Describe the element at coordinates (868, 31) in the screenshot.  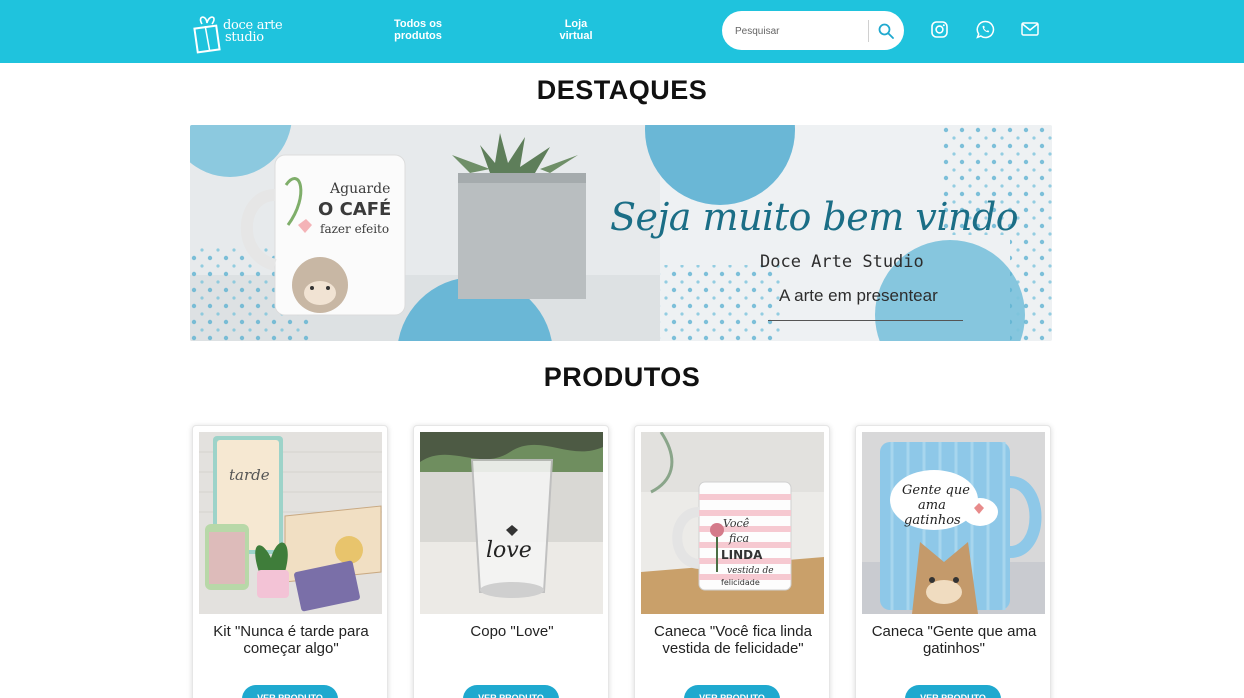
I see `search-divider` at that location.